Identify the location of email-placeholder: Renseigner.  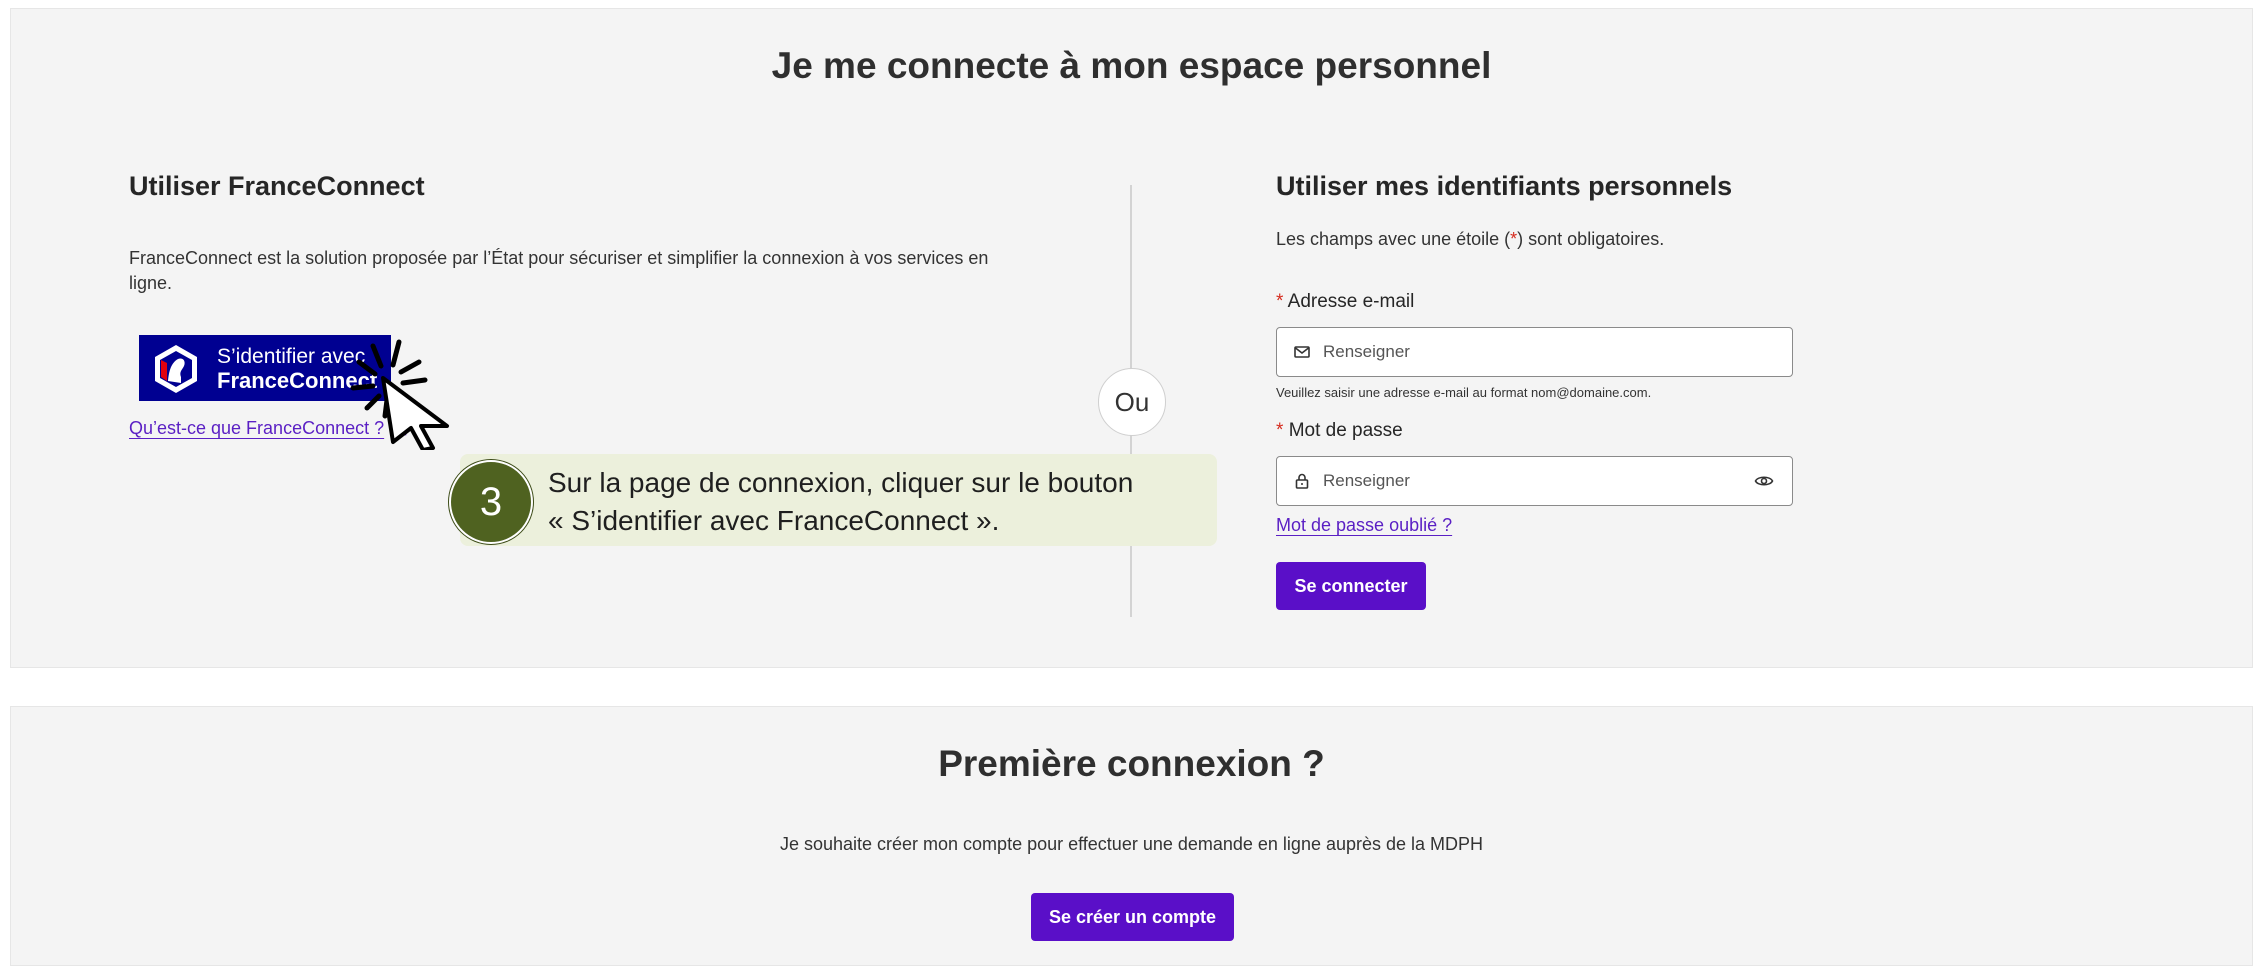
(1366, 351).